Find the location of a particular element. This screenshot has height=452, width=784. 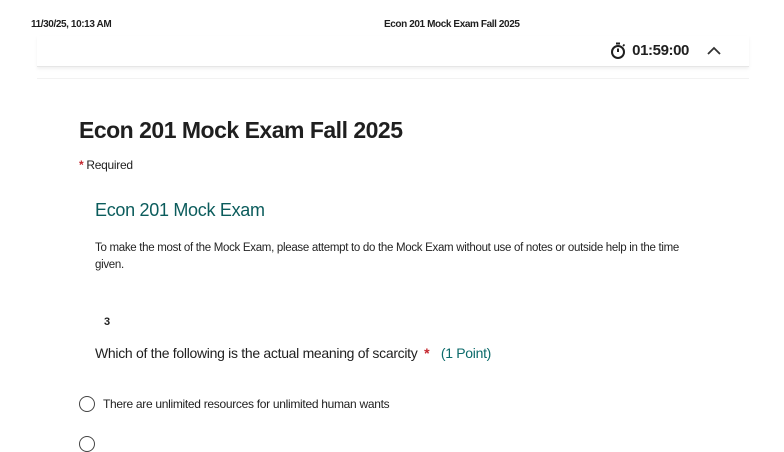

form-title: Econ 201 Mock Exam Fall 2025 is located at coordinates (241, 130).